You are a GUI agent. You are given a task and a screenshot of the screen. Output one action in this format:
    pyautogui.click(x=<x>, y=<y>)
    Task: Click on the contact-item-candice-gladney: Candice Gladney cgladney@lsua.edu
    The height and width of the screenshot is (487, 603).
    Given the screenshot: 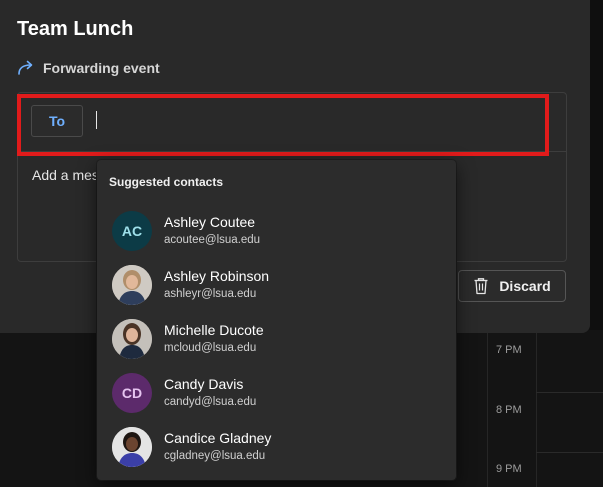 What is the action you would take?
    pyautogui.click(x=276, y=447)
    